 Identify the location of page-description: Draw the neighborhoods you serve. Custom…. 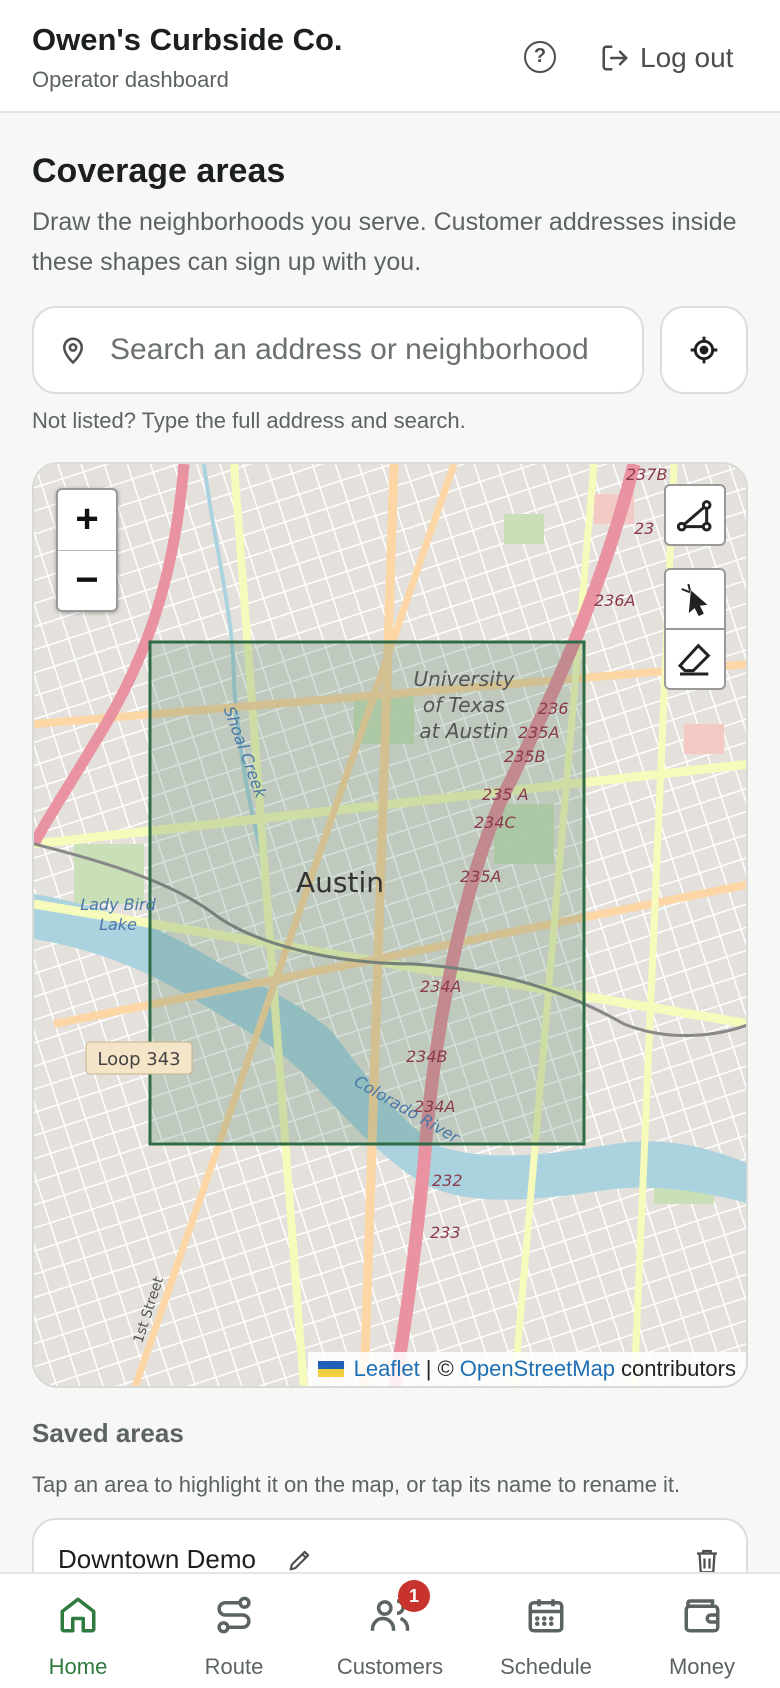
(384, 242).